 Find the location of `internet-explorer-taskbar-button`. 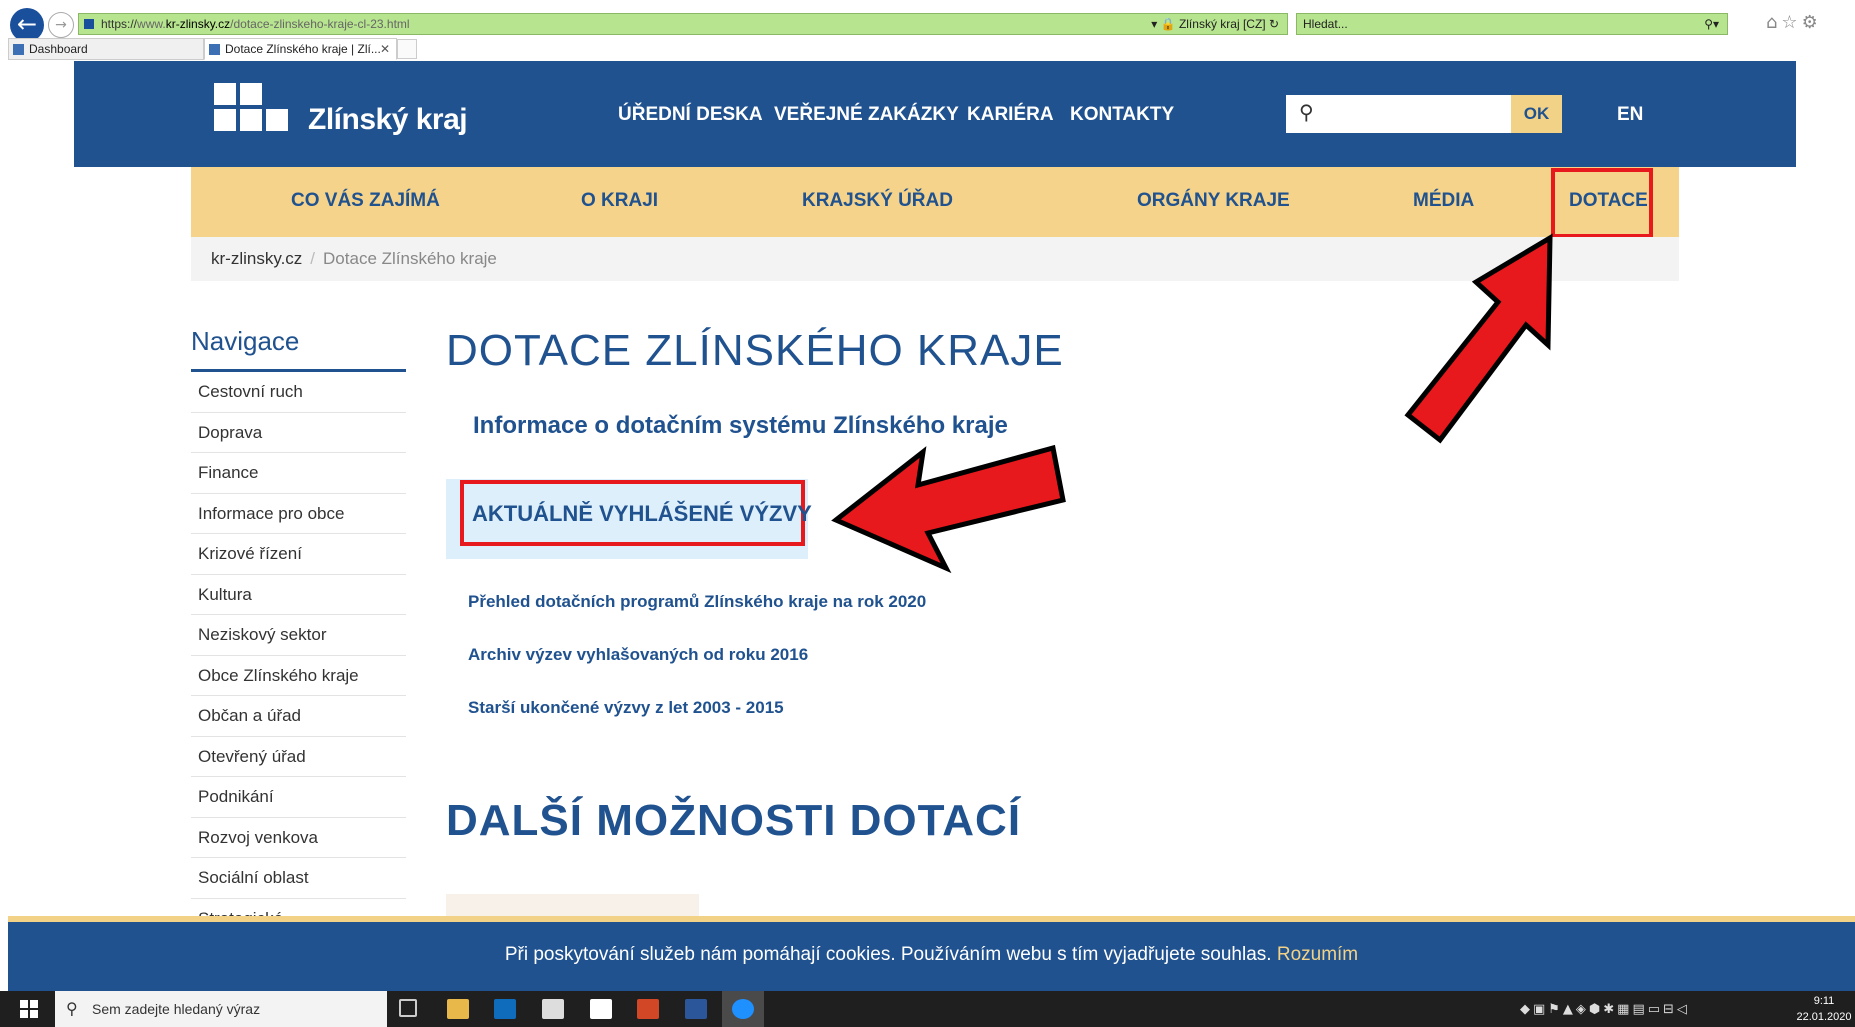

internet-explorer-taskbar-button is located at coordinates (743, 1009).